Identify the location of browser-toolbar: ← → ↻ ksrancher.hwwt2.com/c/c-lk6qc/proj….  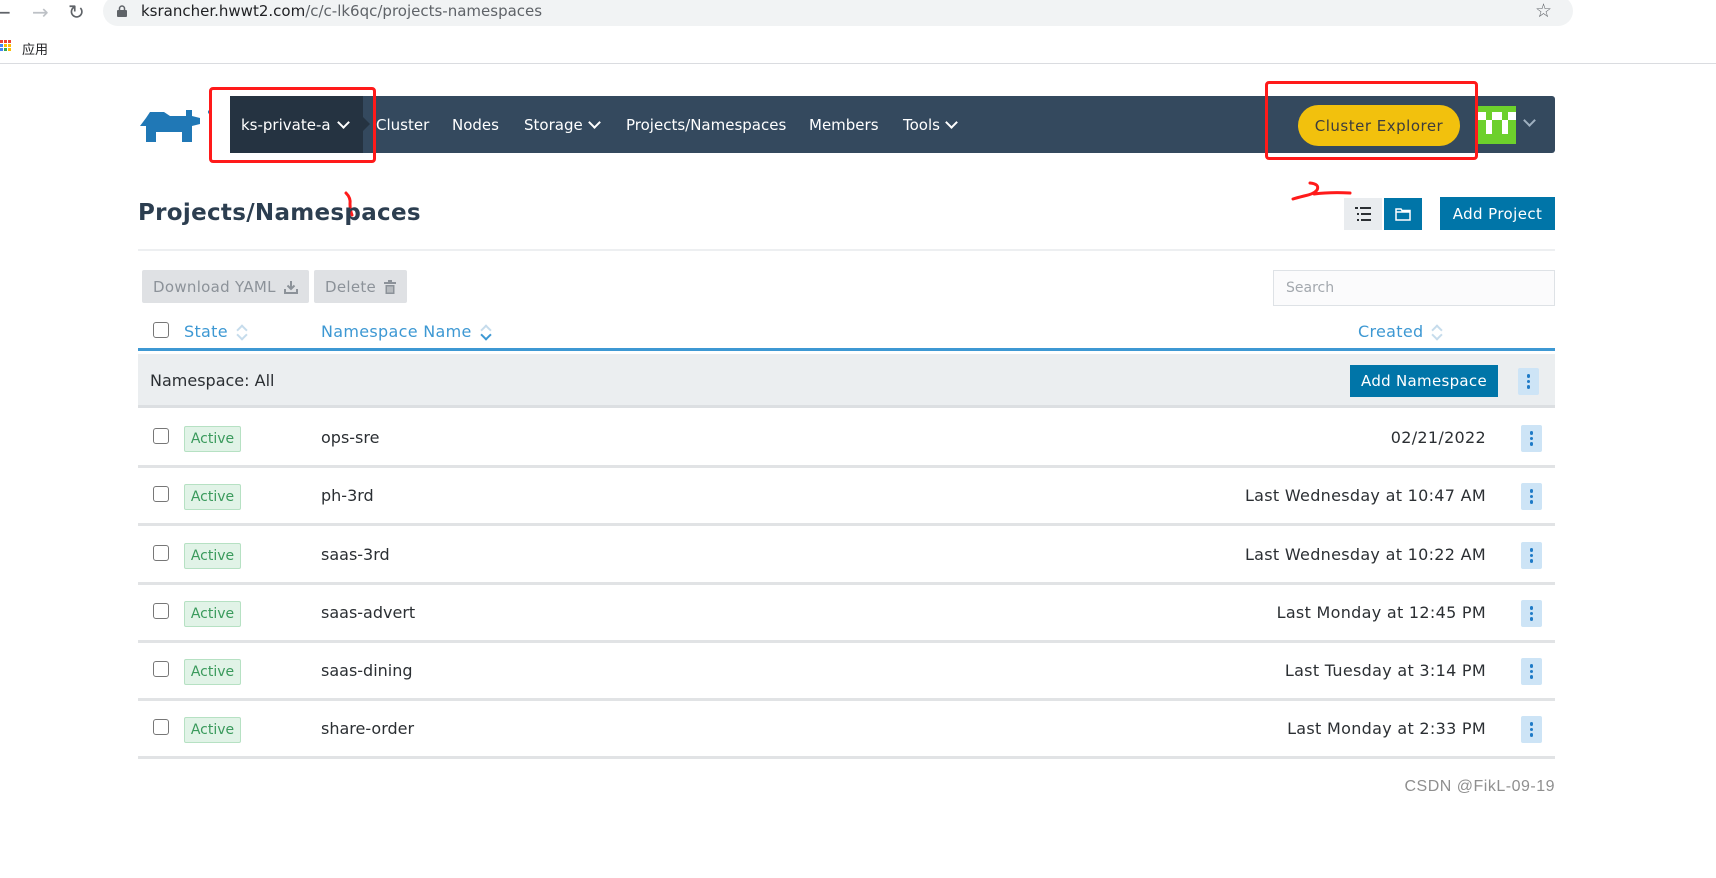
(858, 13).